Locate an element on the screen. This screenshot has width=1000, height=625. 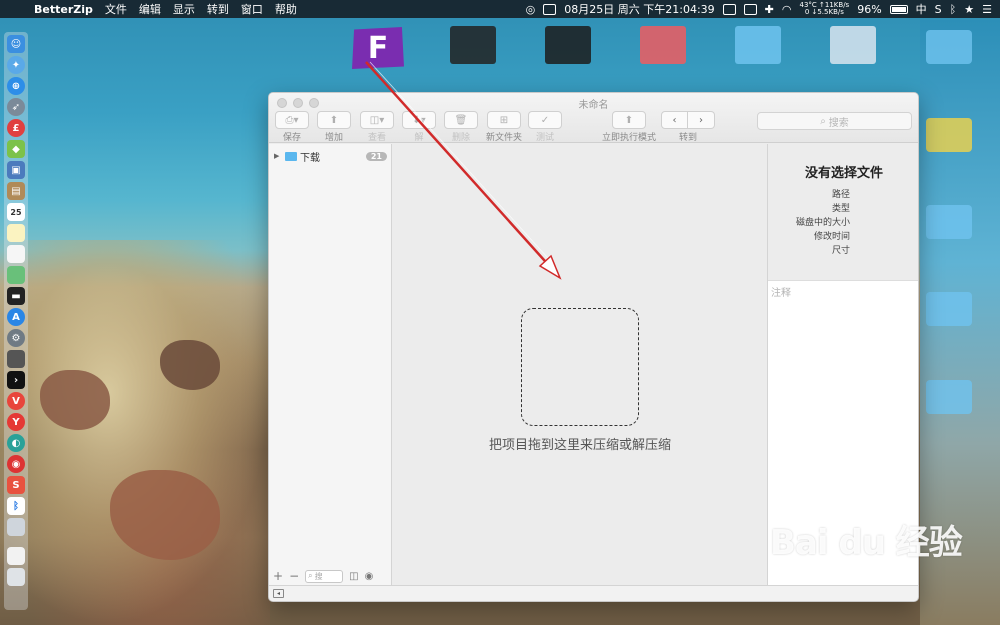
launchpad-icon: ✦ is located at coordinates (16, 65).